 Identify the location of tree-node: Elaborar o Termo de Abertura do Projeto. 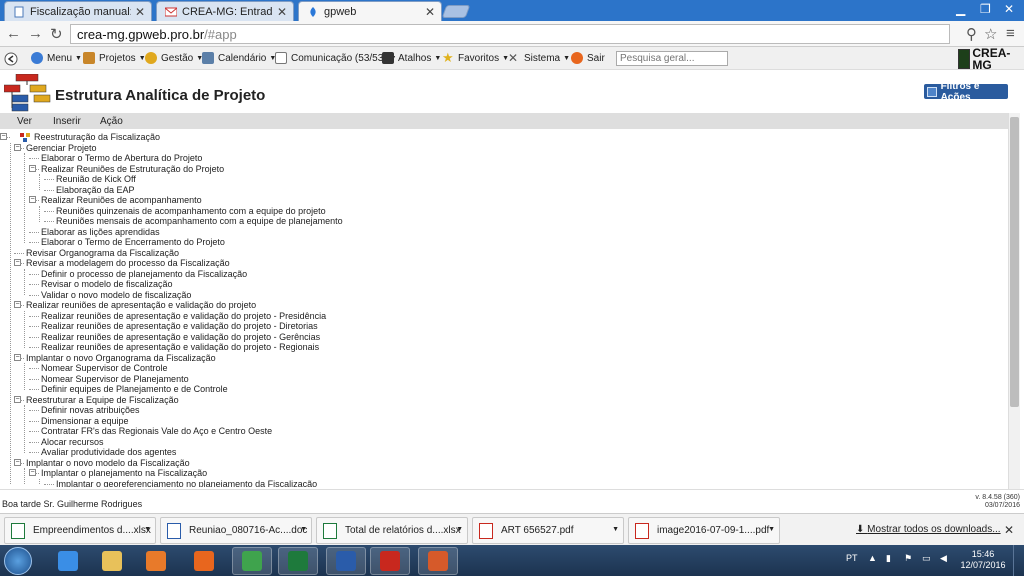
(500, 158).